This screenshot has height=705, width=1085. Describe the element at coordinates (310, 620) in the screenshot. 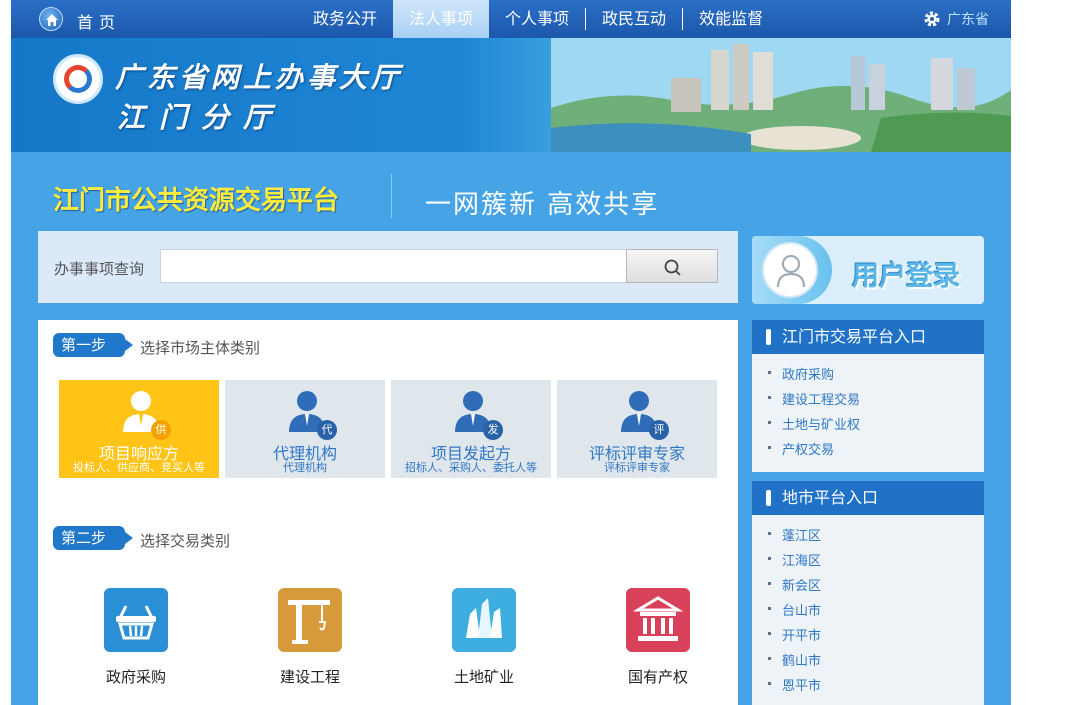

I see `crane-icon` at that location.